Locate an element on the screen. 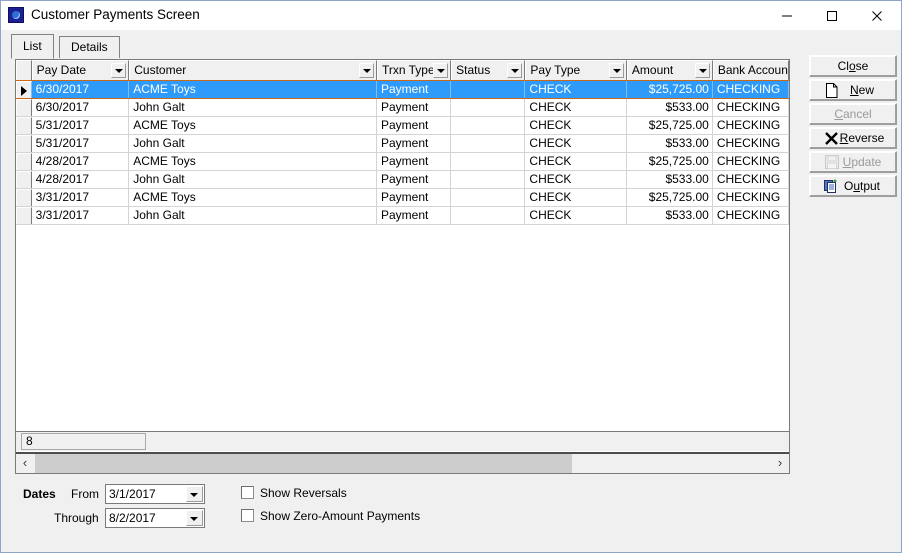 The width and height of the screenshot is (902, 554). scroll-left-arrow-icon: ‹ is located at coordinates (25, 463).